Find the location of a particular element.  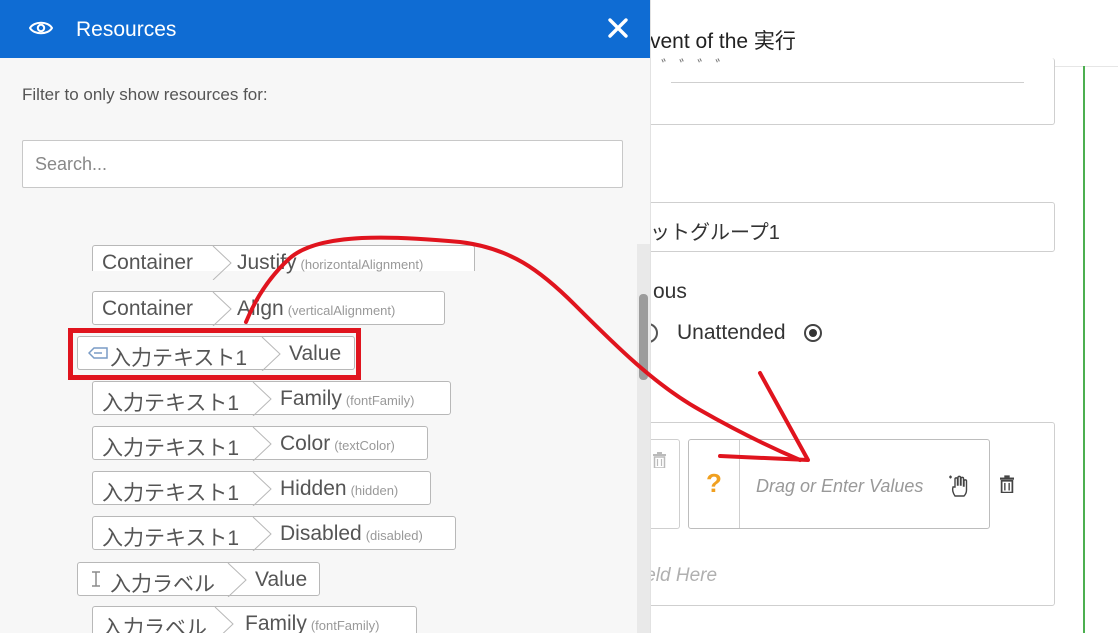

resource-item: 入力ラベル Family (fontFamily) is located at coordinates (254, 619).